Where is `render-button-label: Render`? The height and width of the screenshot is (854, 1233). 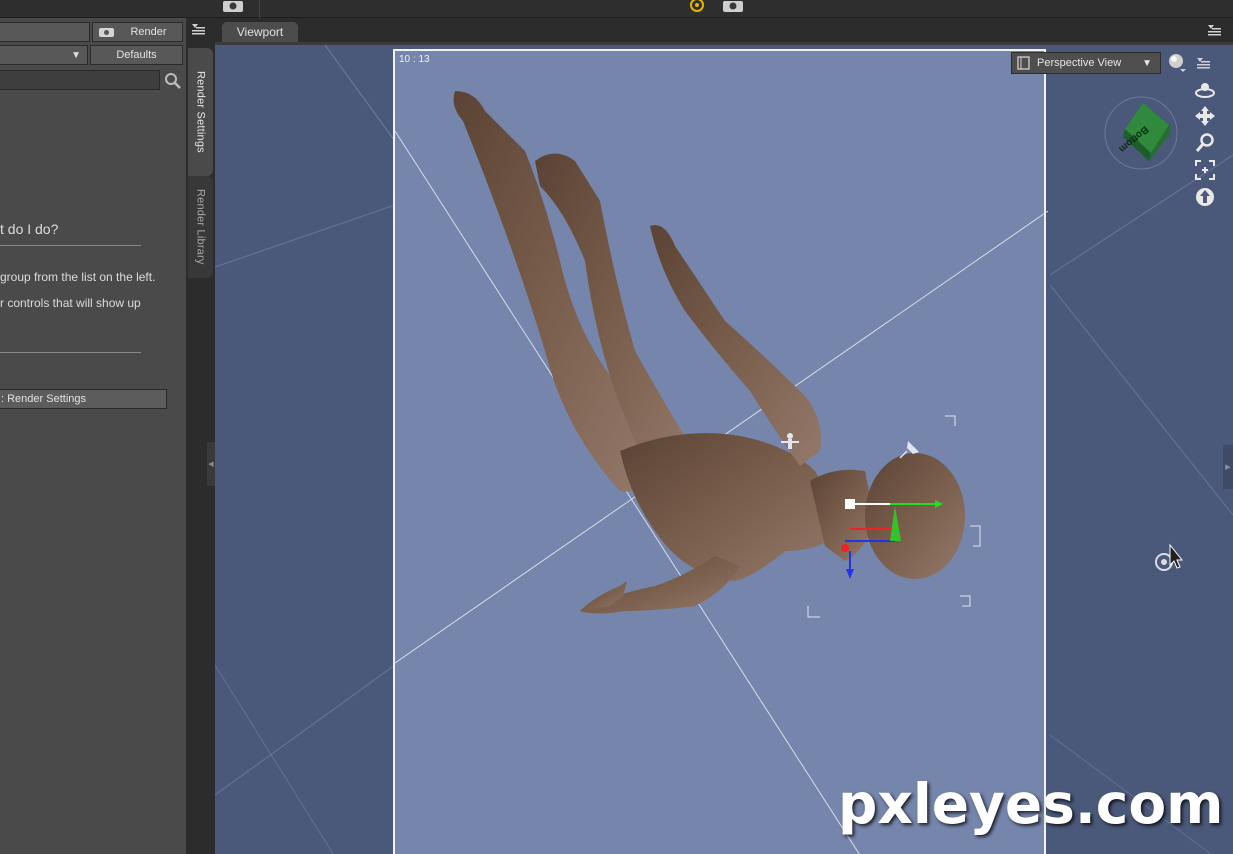 render-button-label: Render is located at coordinates (148, 32).